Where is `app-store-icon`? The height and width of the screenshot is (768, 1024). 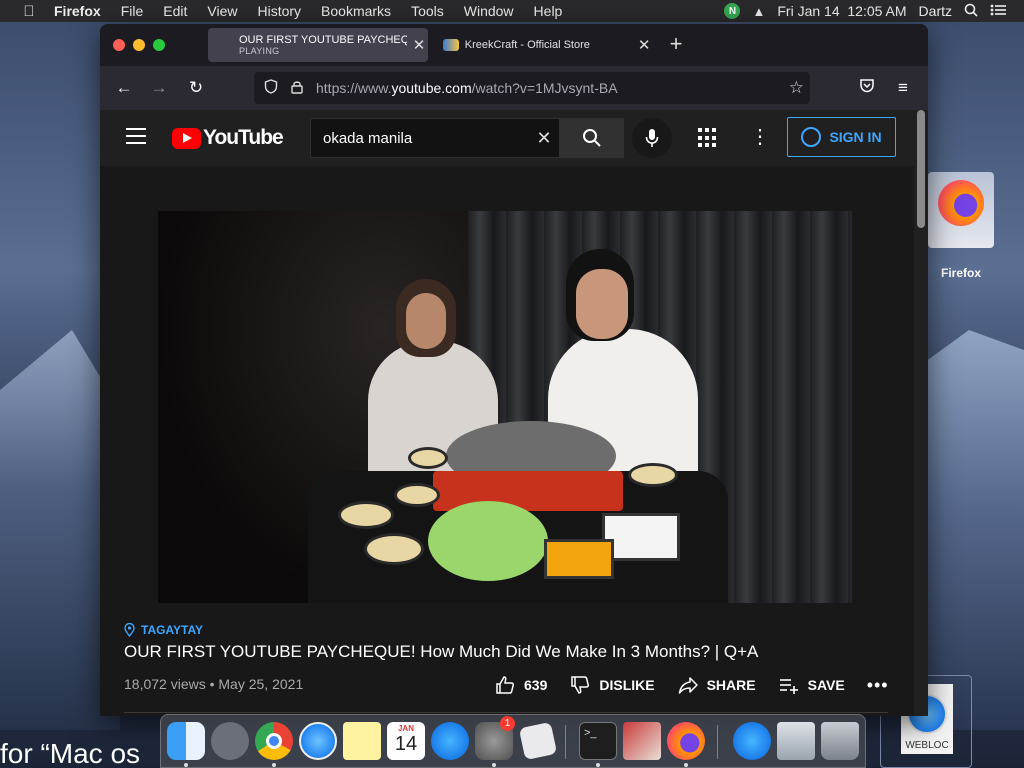
app-store-icon is located at coordinates (450, 741).